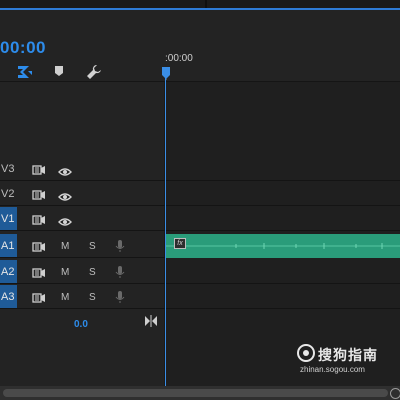  I want to click on playhead-handle-icon, so click(166, 75).